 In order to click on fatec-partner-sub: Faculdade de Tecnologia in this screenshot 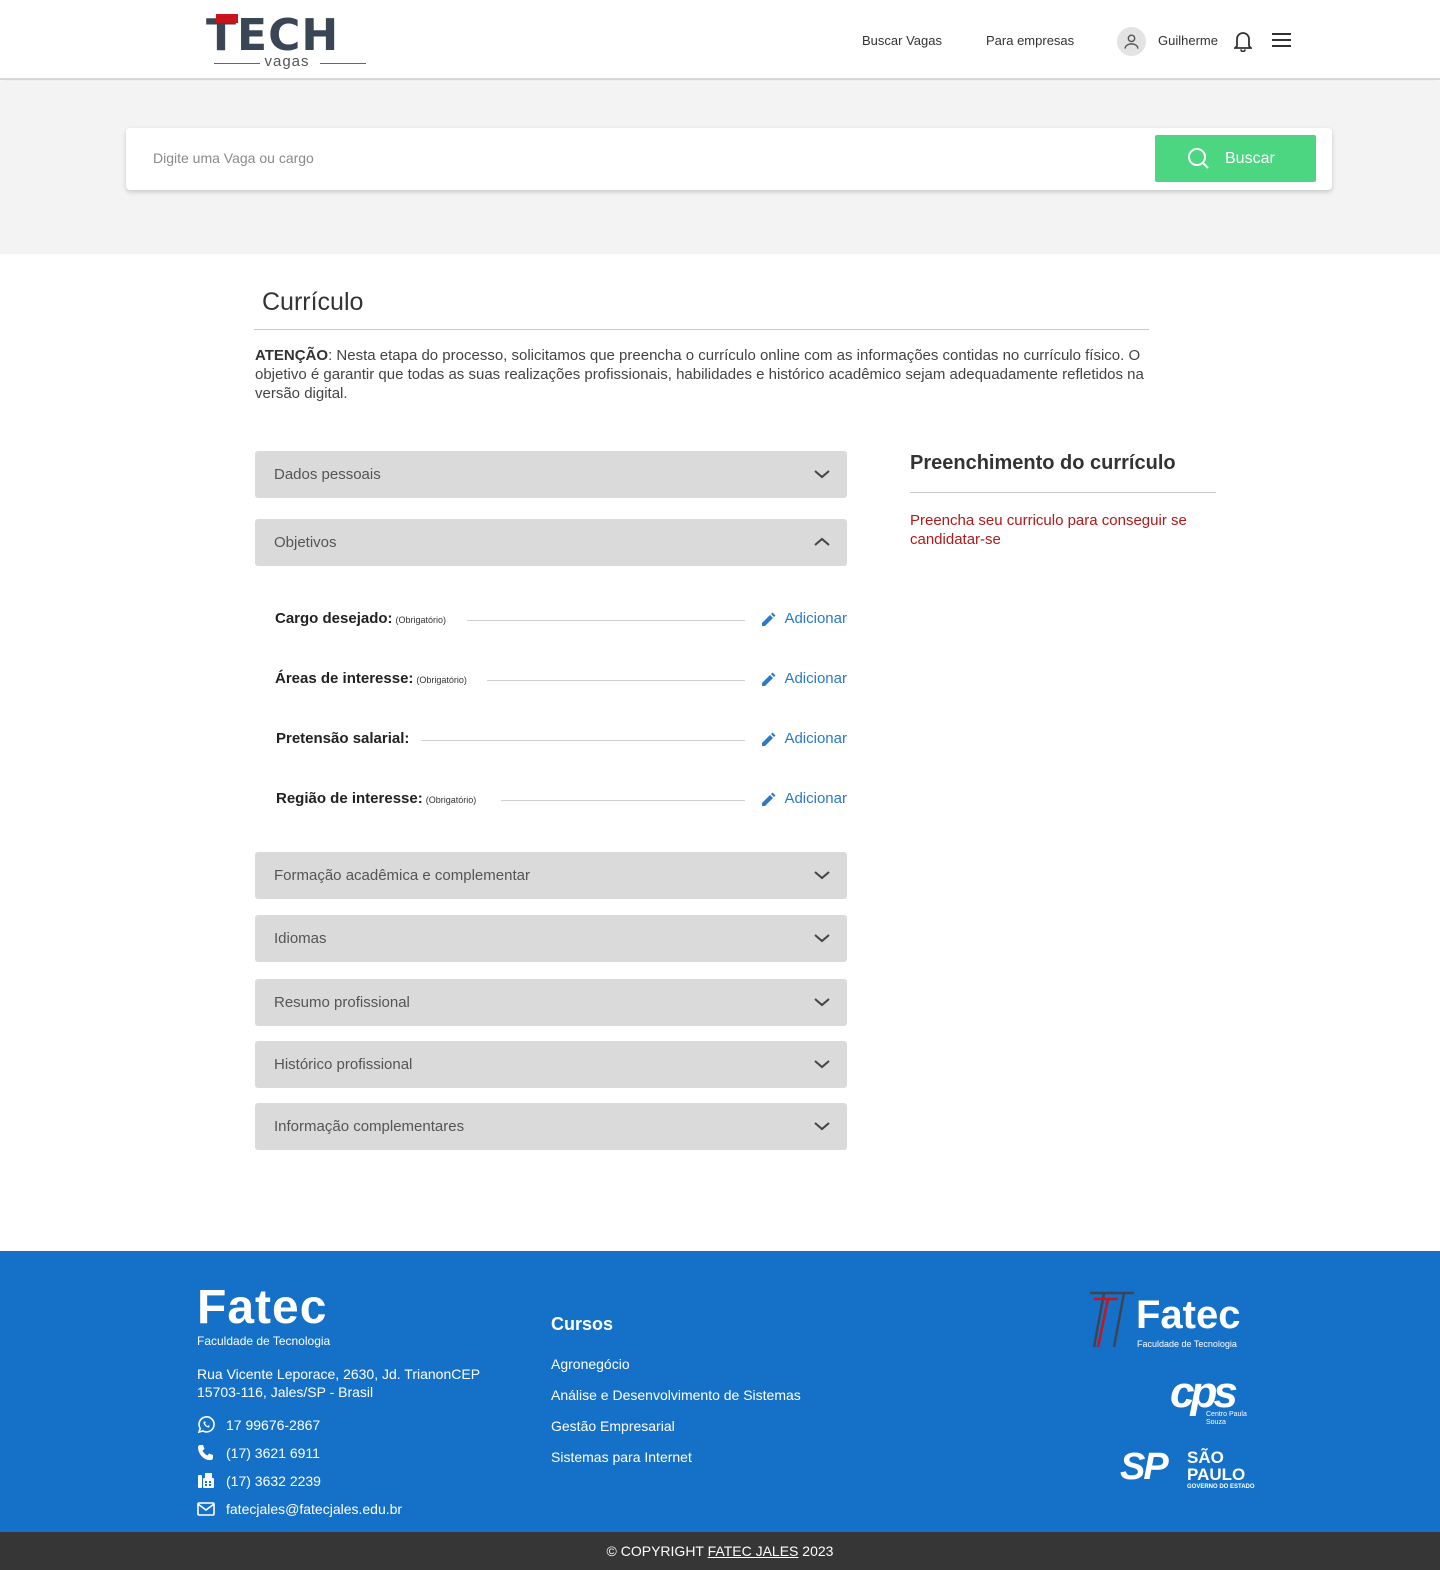, I will do `click(1187, 1344)`.